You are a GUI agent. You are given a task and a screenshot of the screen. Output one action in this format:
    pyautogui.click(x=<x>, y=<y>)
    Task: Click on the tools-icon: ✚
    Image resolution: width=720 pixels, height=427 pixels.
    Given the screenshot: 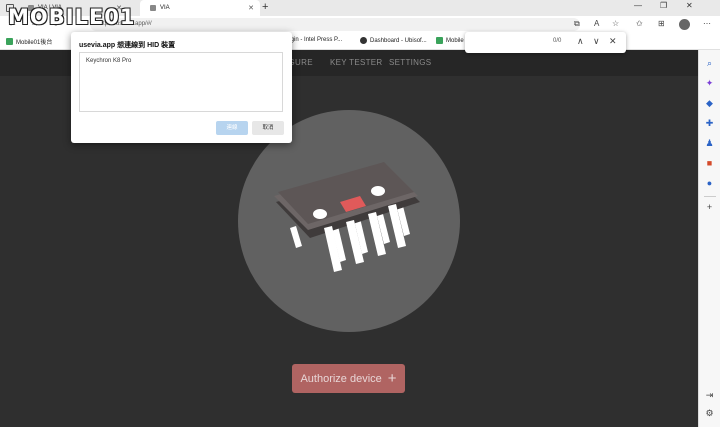 What is the action you would take?
    pyautogui.click(x=709, y=123)
    